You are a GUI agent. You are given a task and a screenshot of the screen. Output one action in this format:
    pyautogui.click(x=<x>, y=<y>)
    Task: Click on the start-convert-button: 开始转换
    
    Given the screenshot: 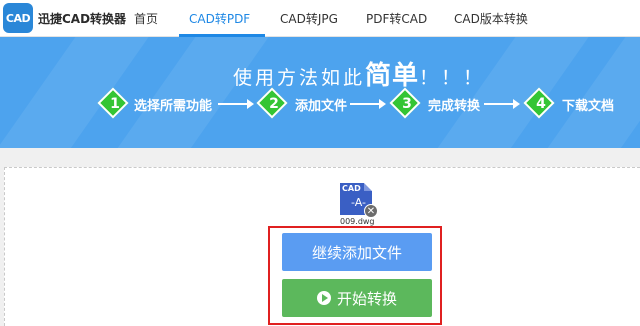 What is the action you would take?
    pyautogui.click(x=357, y=298)
    